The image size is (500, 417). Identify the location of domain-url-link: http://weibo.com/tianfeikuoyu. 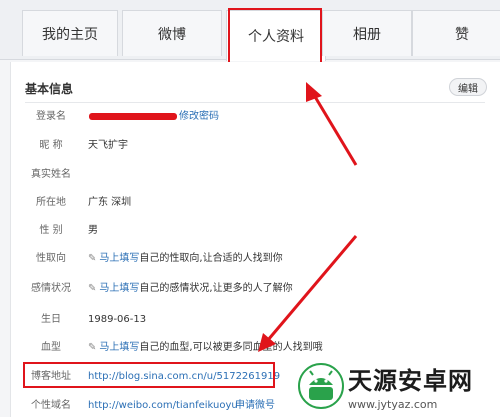
(163, 406).